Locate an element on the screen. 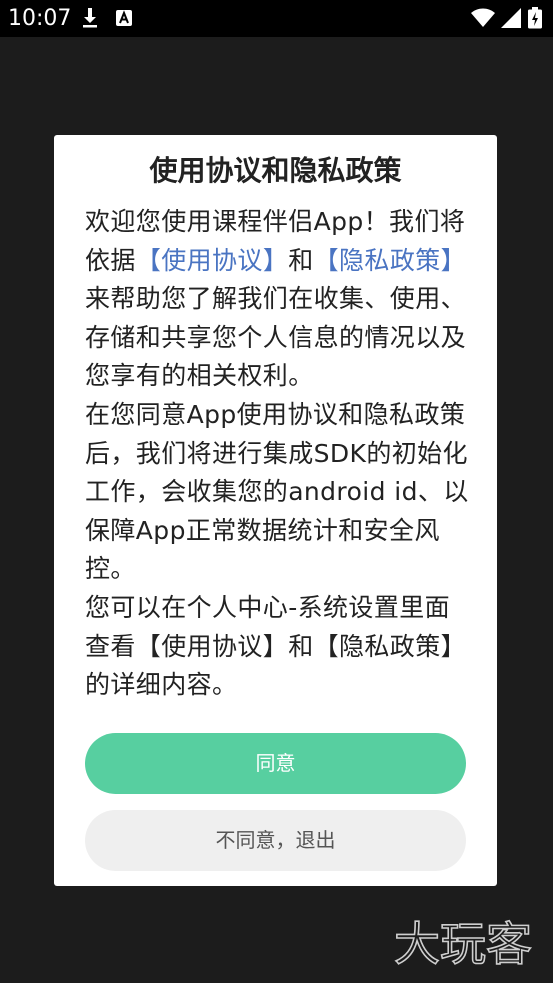 The height and width of the screenshot is (983, 553). disagree-exit-button: 不同意，退出 is located at coordinates (275, 840).